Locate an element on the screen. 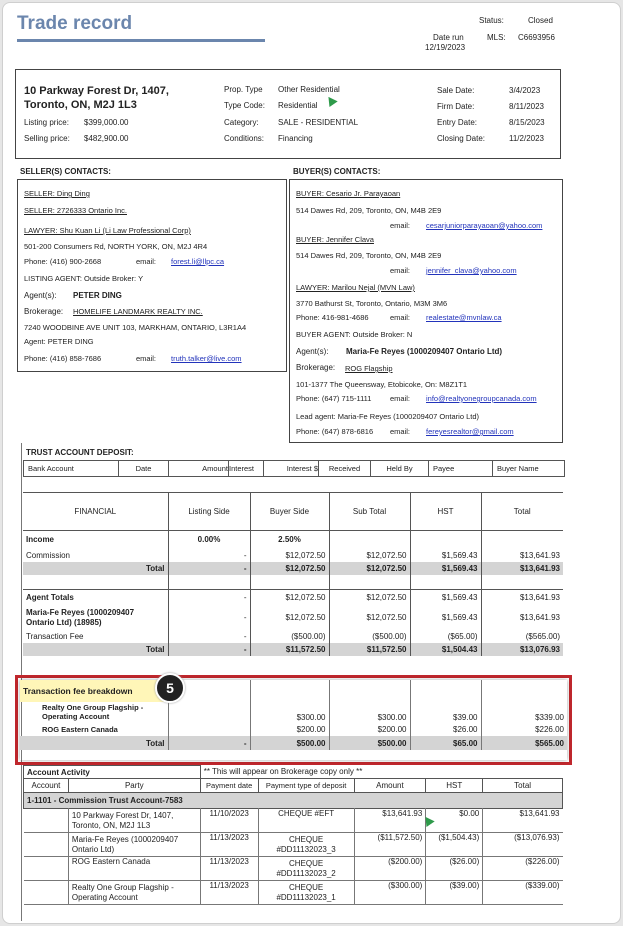  breakdown-row2-buyer: $200.00 is located at coordinates (290, 729).